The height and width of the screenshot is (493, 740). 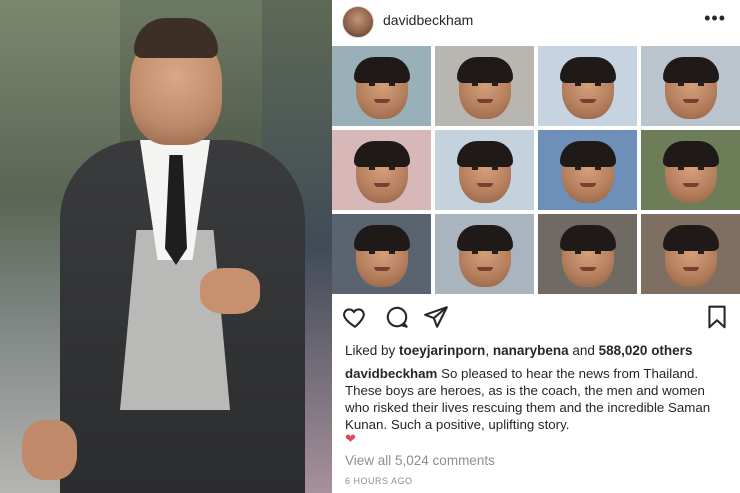 What do you see at coordinates (397, 317) in the screenshot?
I see `comment-icon` at bounding box center [397, 317].